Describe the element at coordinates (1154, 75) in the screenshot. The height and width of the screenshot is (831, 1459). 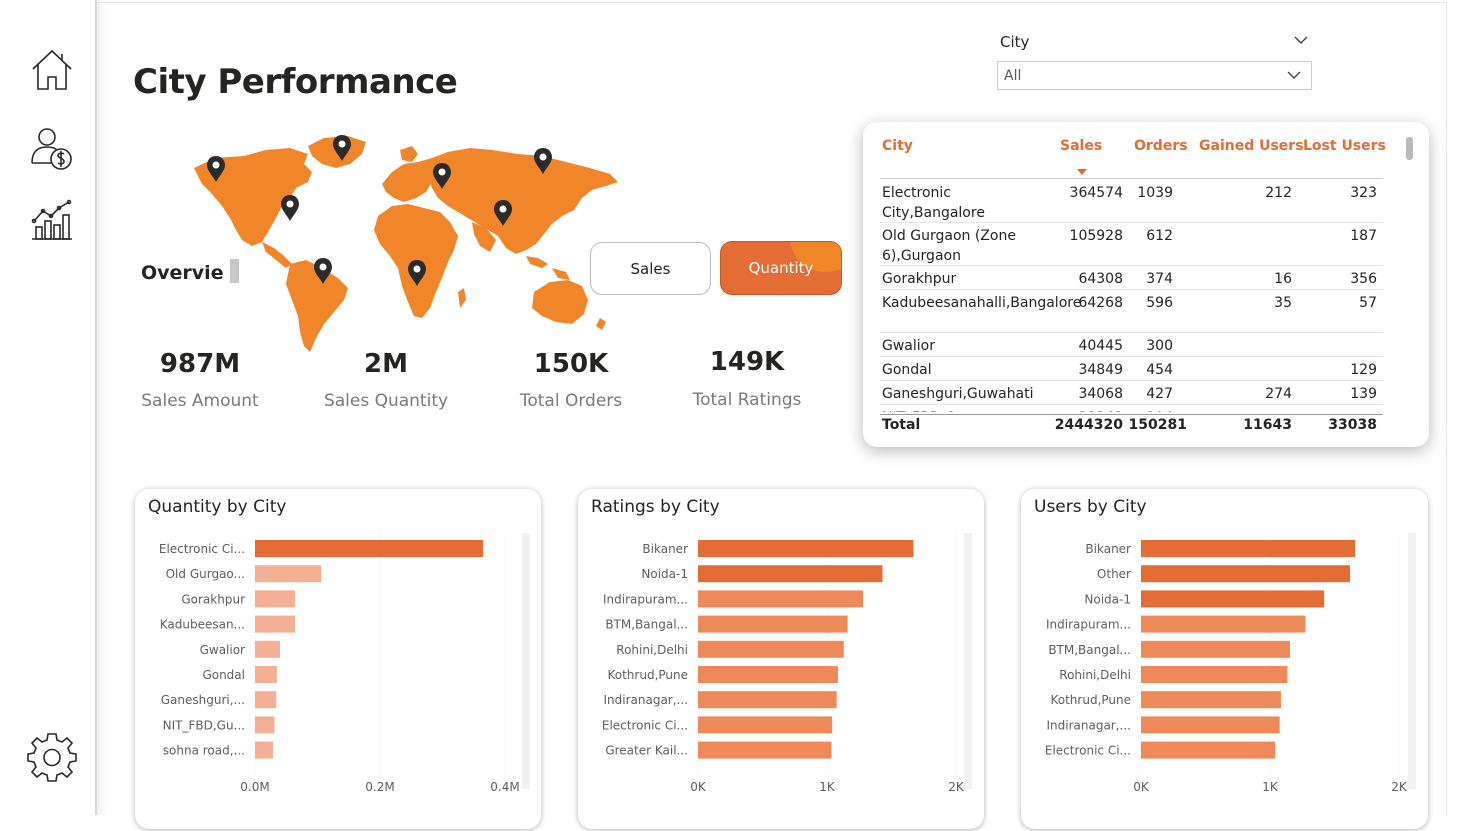
I see `city-slicer-dropdown: All` at that location.